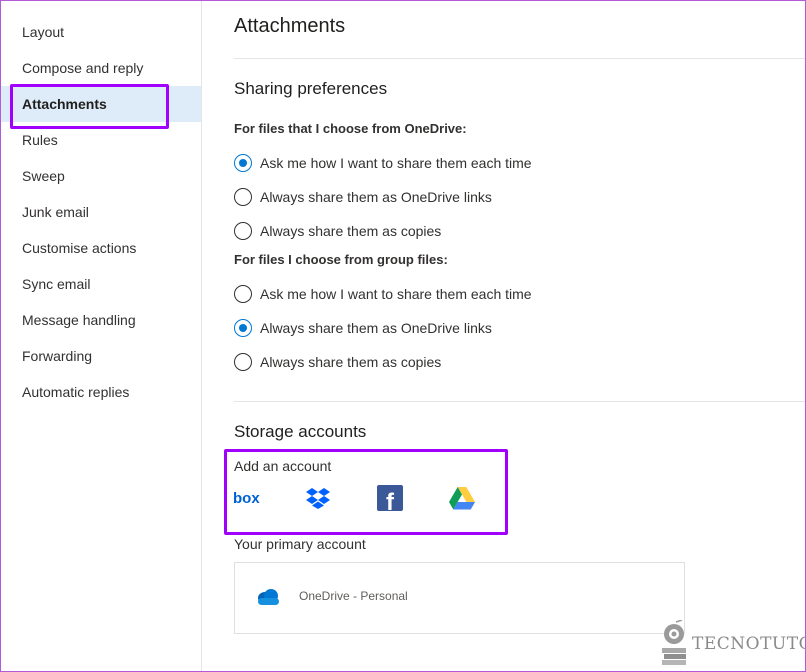  Describe the element at coordinates (101, 176) in the screenshot. I see `sidebar-item-sweep: Sweep` at that location.